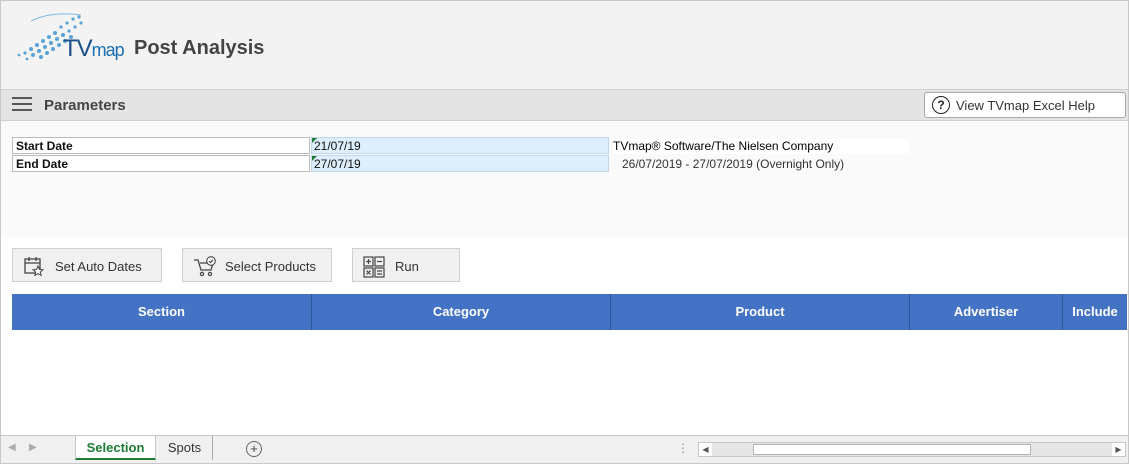 The width and height of the screenshot is (1129, 464). I want to click on cart-check-icon, so click(205, 266).